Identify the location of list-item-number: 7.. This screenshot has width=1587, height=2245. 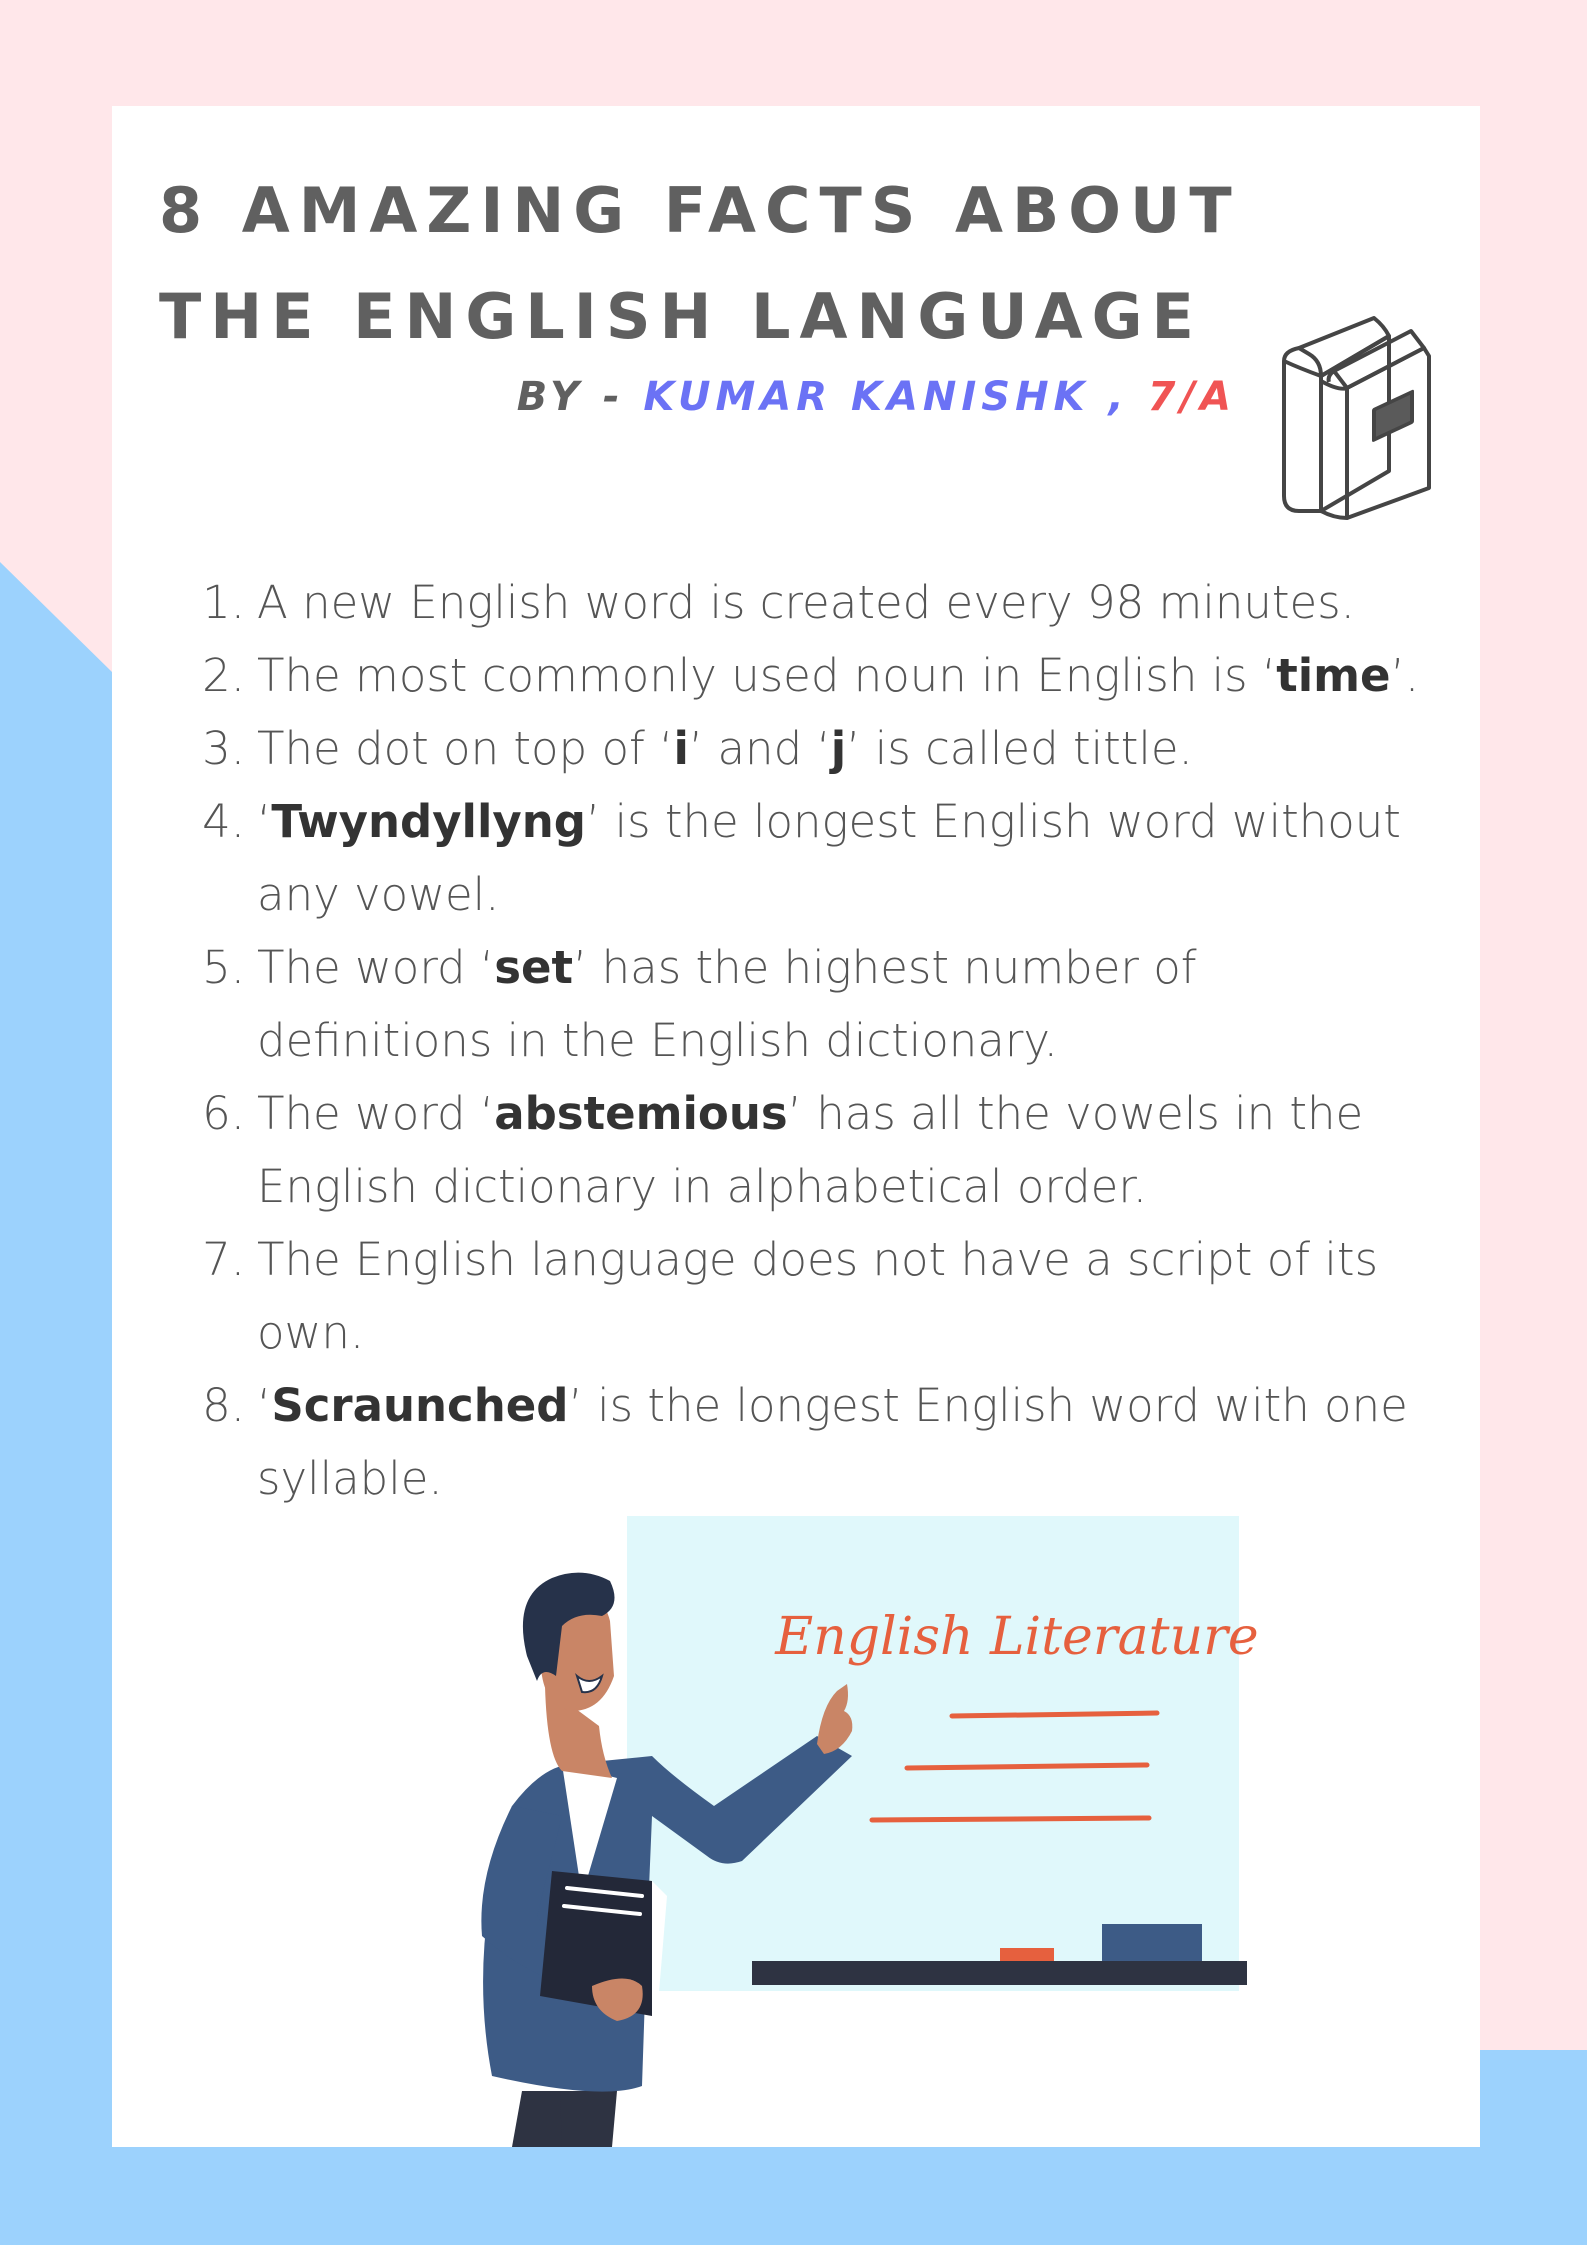
(223, 1259).